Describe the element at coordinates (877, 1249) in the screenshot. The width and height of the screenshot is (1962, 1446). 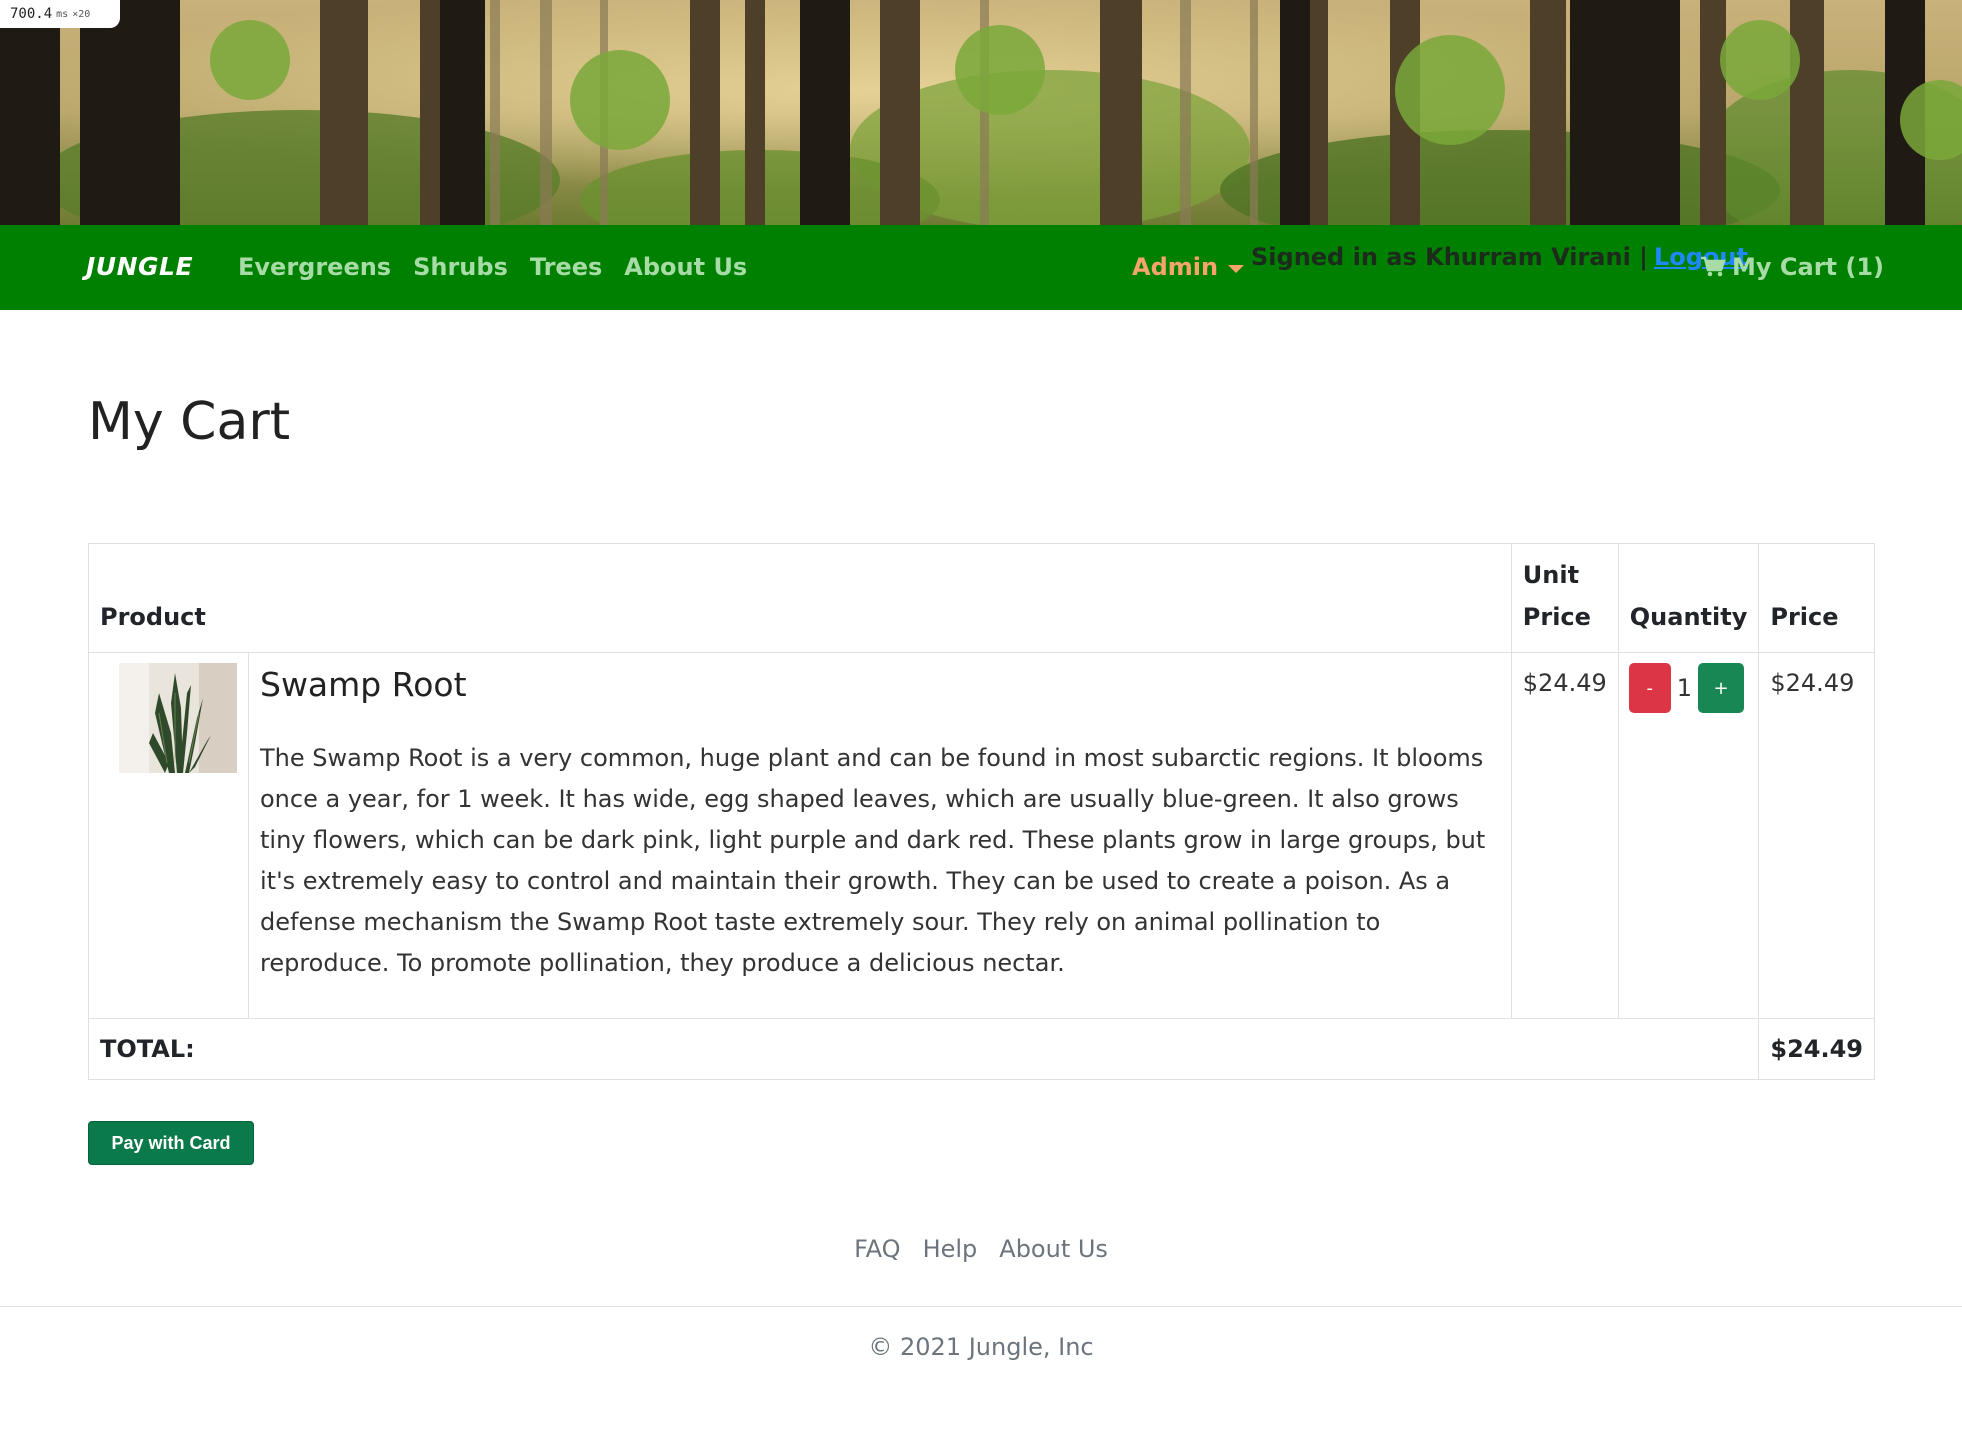
I see `footer-link-faq: FAQ` at that location.